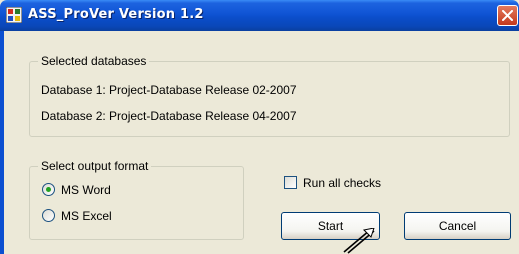 The image size is (519, 254). What do you see at coordinates (86, 216) in the screenshot?
I see `radio-ms-excel-label: MS Excel` at bounding box center [86, 216].